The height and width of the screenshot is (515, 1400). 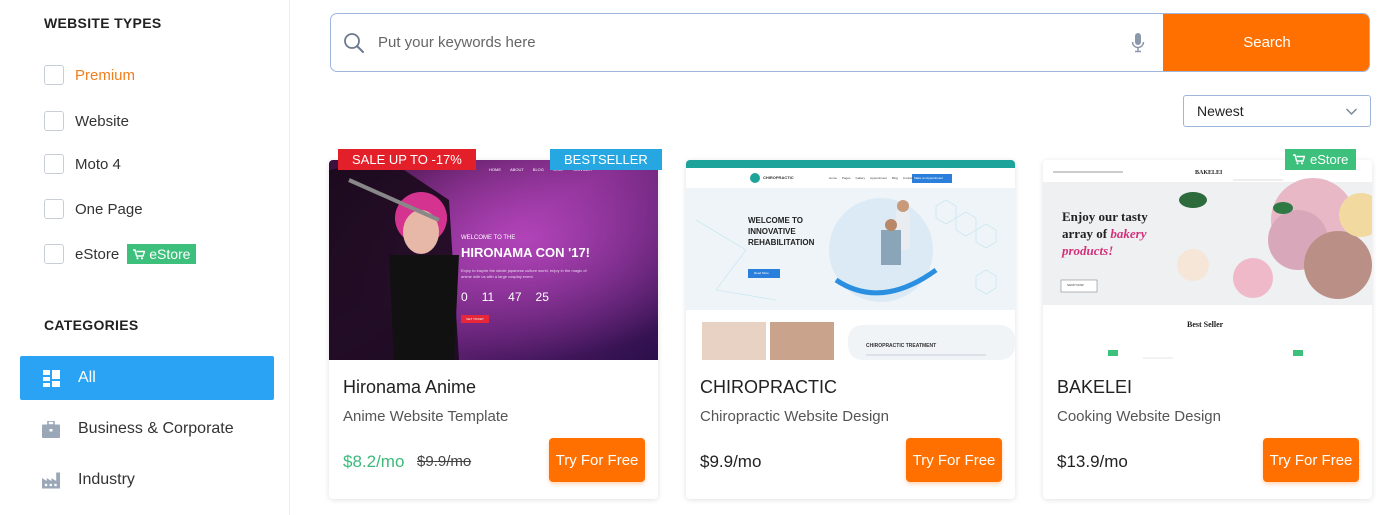 I want to click on estore-checkbox, so click(x=54, y=254).